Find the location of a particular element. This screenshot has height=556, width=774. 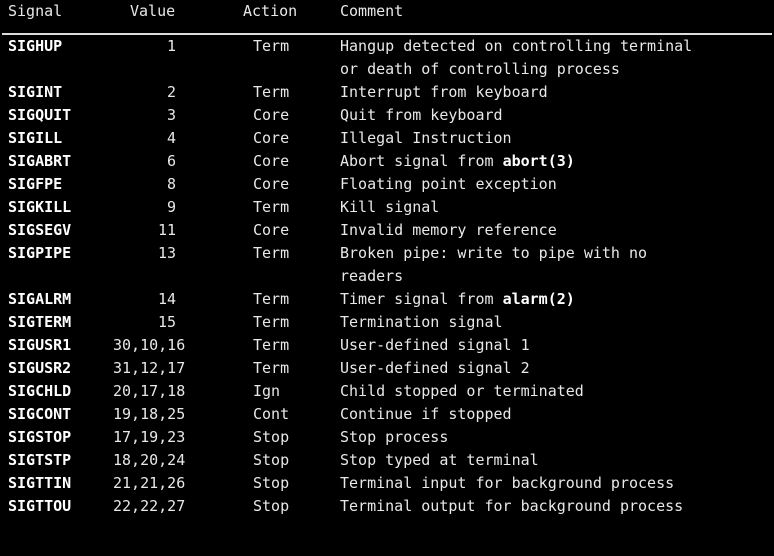

table-row: SIGCONT 19,18,25 Cont Continue if stopped is located at coordinates (387, 414).